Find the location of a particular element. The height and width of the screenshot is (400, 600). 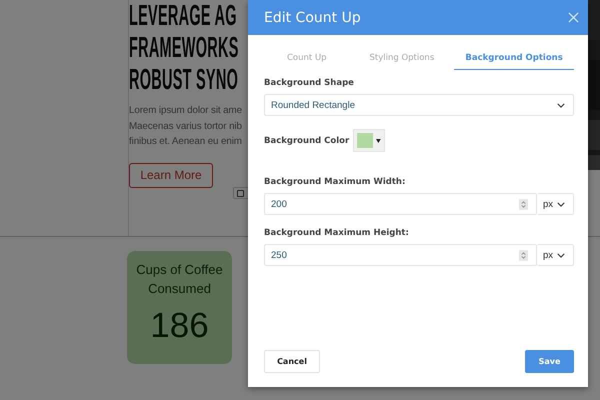

cancel-button: Cancel is located at coordinates (292, 361).